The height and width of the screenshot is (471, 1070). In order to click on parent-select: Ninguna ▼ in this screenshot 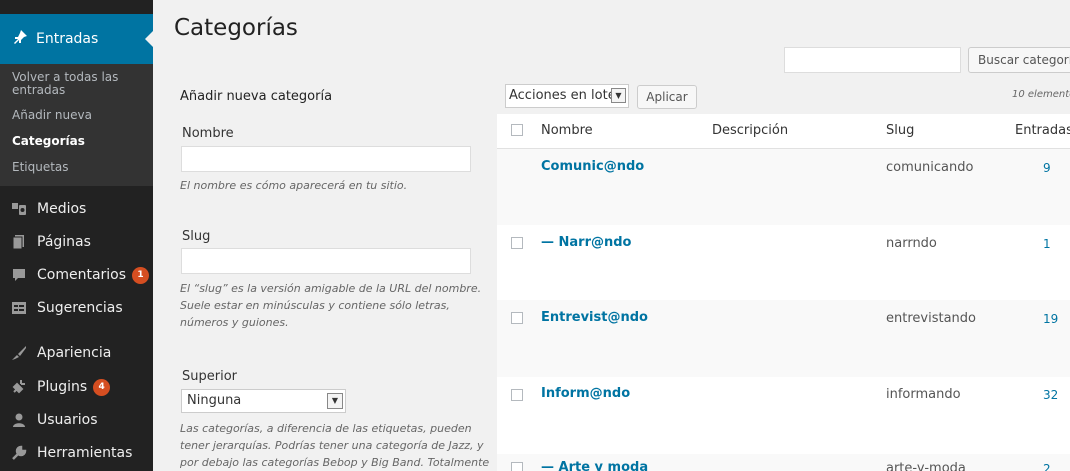, I will do `click(263, 401)`.